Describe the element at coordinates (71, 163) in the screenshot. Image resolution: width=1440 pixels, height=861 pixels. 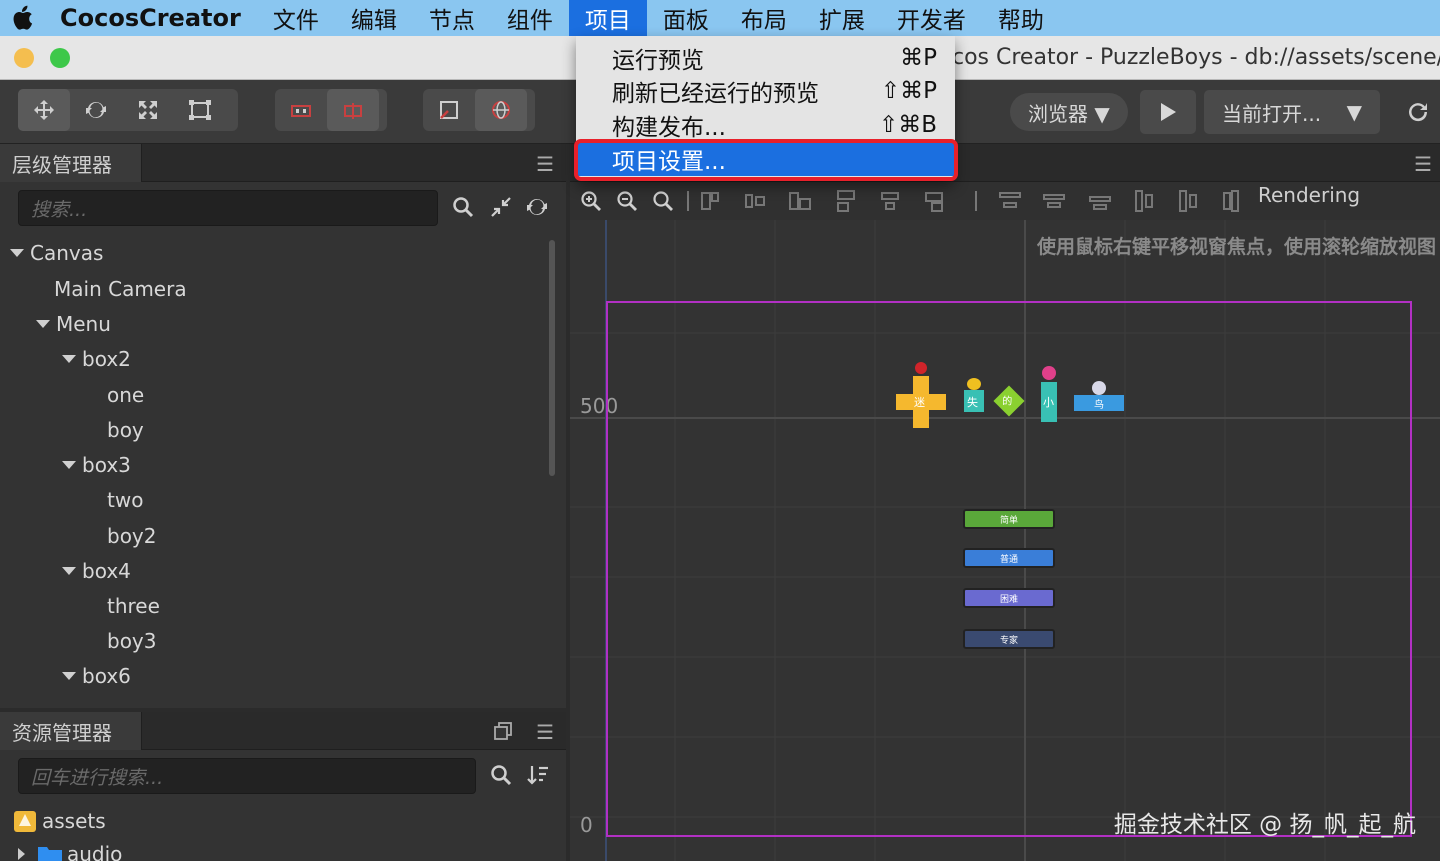
I see `hierarchy-tab: 层级管理器` at that location.